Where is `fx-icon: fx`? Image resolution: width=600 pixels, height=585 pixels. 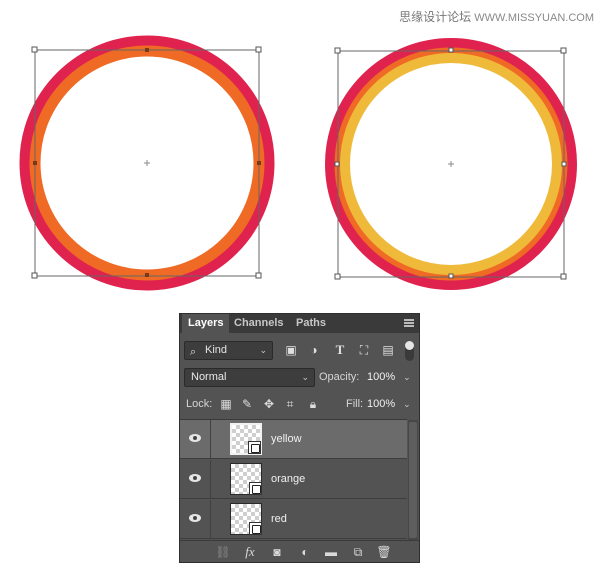
fx-icon: fx is located at coordinates (250, 552).